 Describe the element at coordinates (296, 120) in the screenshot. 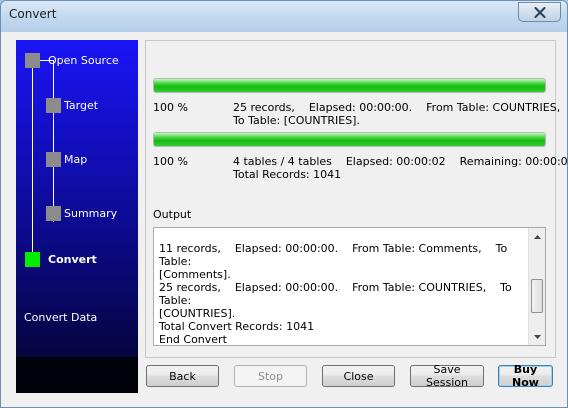

I see `table-progress-status-2: To Table: [COUNTRIES].` at that location.